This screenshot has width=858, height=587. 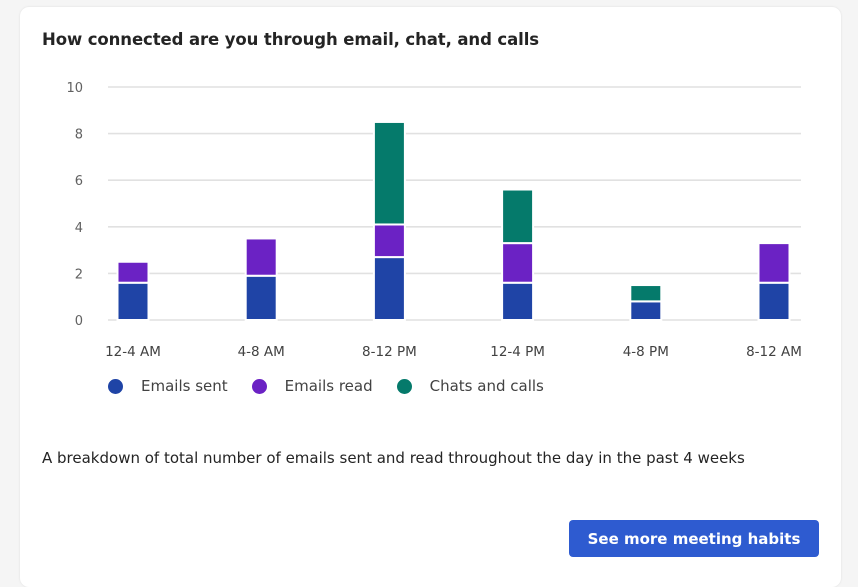 I want to click on x-tick-label: 8-12 AM, so click(x=774, y=352).